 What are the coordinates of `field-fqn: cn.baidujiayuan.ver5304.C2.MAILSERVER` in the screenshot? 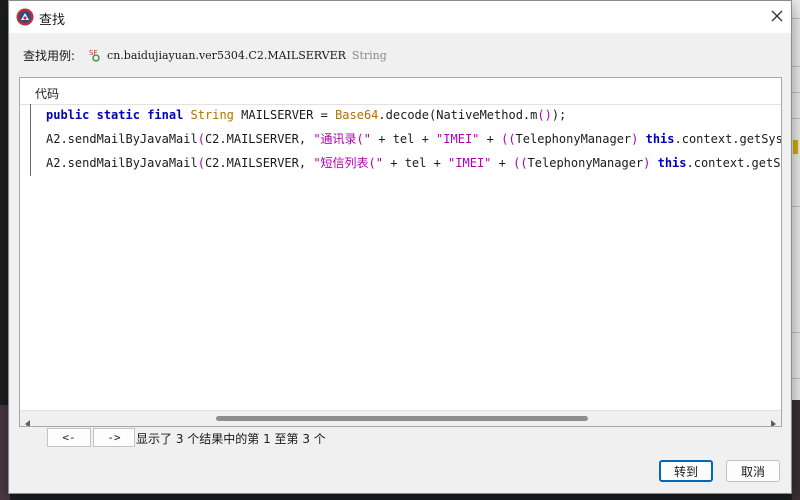 It's located at (226, 55).